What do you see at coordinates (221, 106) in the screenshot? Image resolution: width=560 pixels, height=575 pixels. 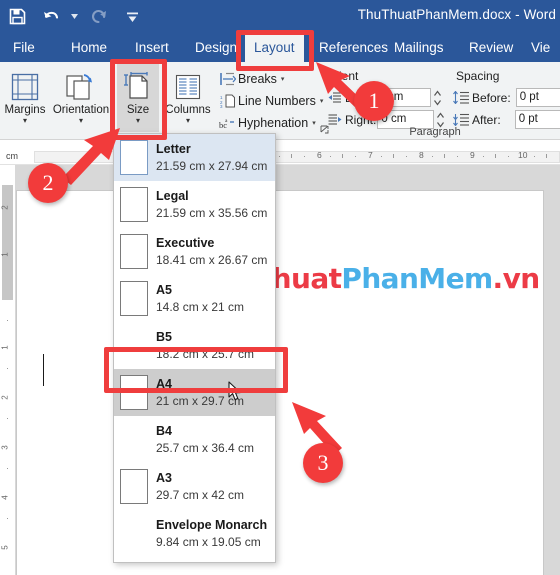 I see `svg-text: 3` at bounding box center [221, 106].